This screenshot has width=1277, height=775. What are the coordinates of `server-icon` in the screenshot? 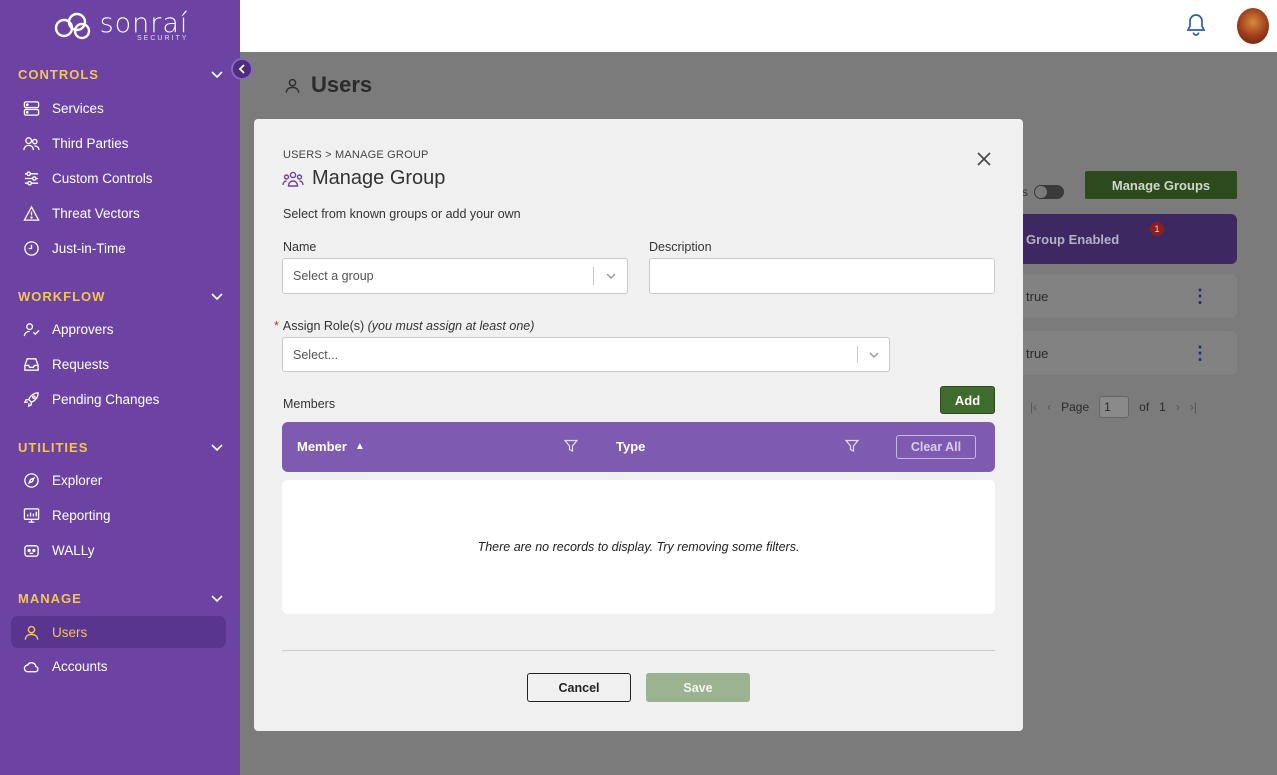 It's located at (31, 108).